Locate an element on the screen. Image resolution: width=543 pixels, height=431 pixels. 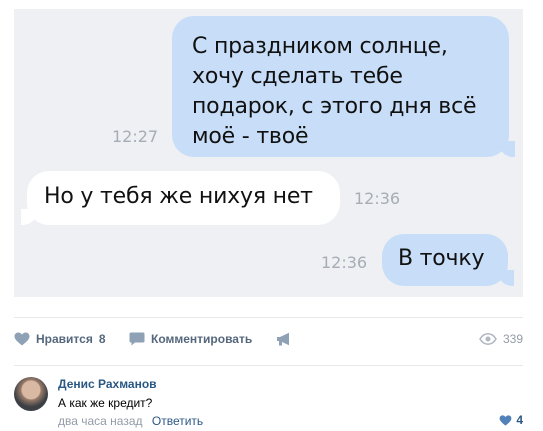
like-count: 8 is located at coordinates (102, 339).